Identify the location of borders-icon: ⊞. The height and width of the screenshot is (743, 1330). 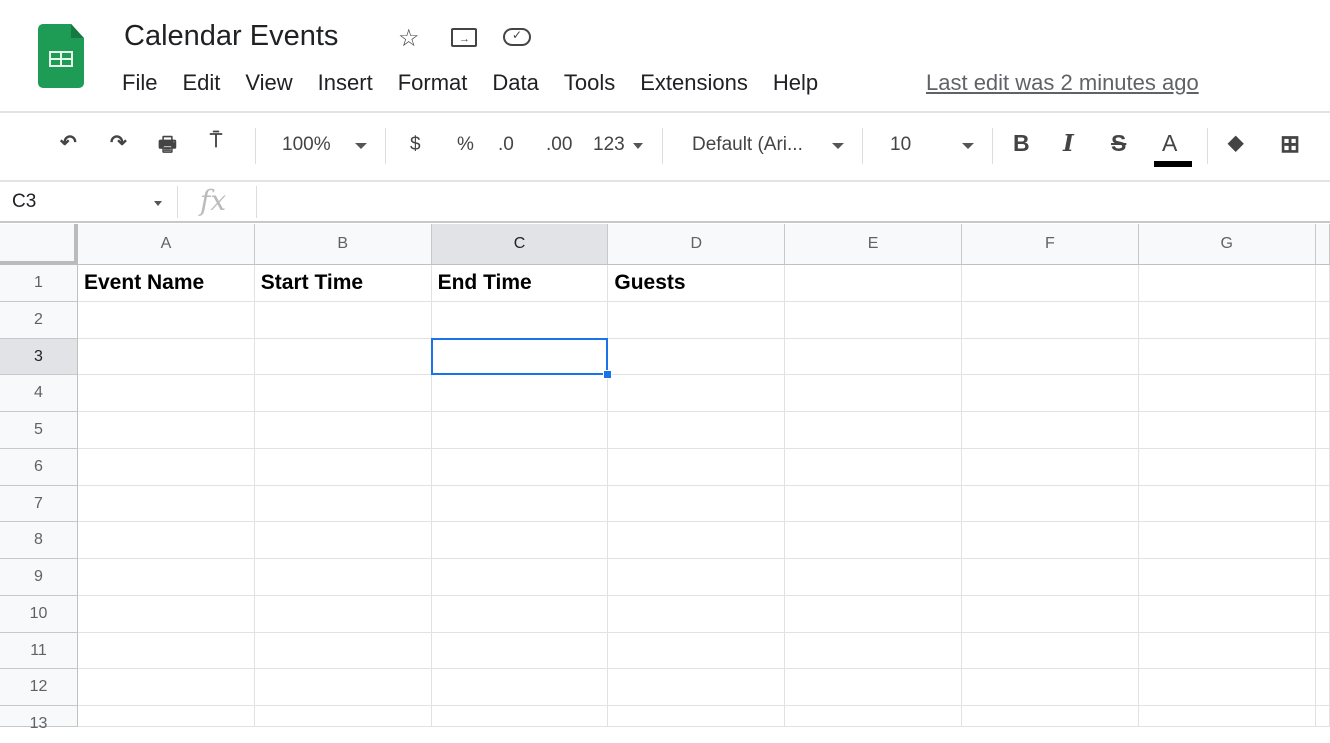
(1290, 144).